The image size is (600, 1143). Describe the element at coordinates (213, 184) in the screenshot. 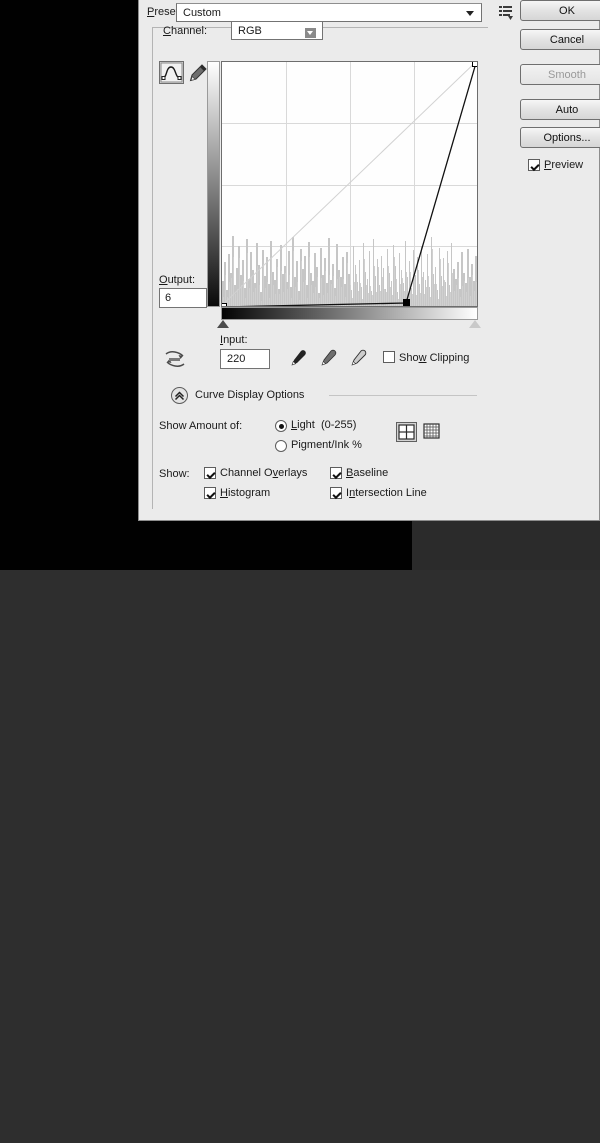

I see `output-gradient-bar` at that location.